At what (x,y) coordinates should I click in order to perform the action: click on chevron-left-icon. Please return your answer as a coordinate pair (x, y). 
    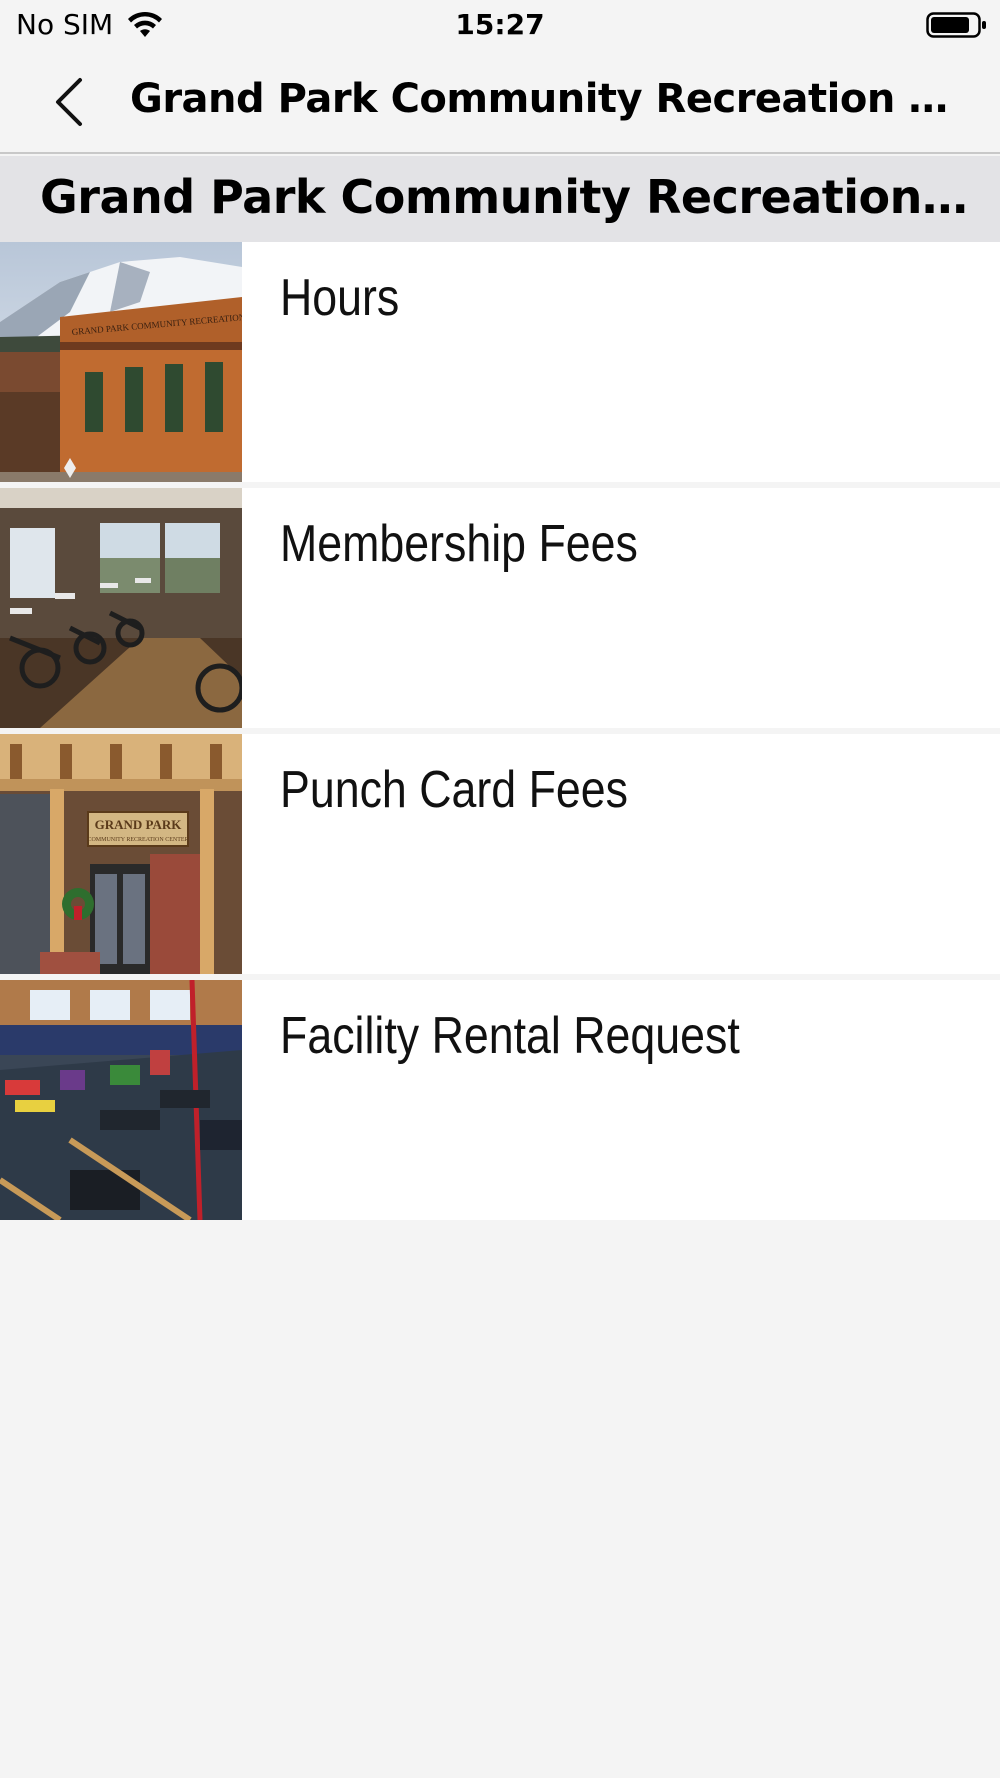
    Looking at the image, I should click on (69, 102).